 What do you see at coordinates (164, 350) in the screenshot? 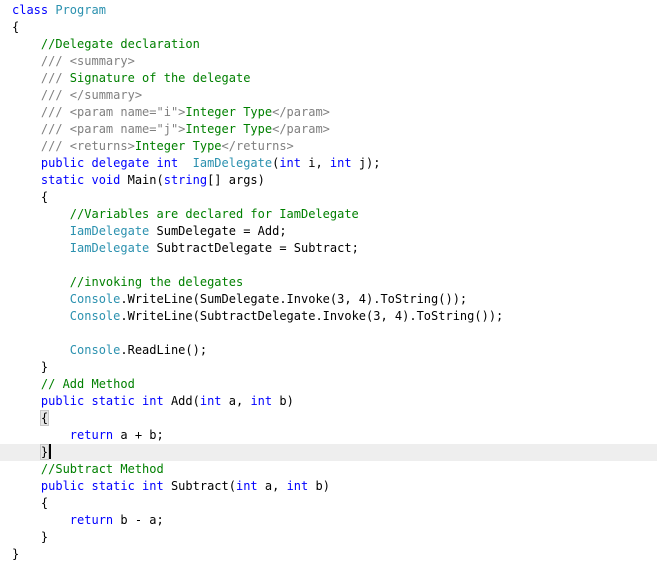
I see `code-token: .ReadLine();` at bounding box center [164, 350].